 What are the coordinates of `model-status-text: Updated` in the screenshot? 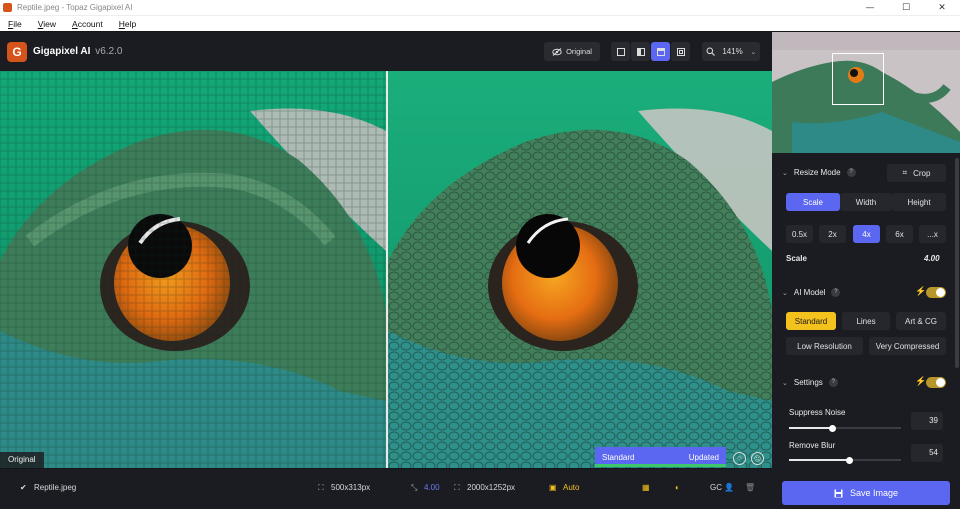 It's located at (703, 457).